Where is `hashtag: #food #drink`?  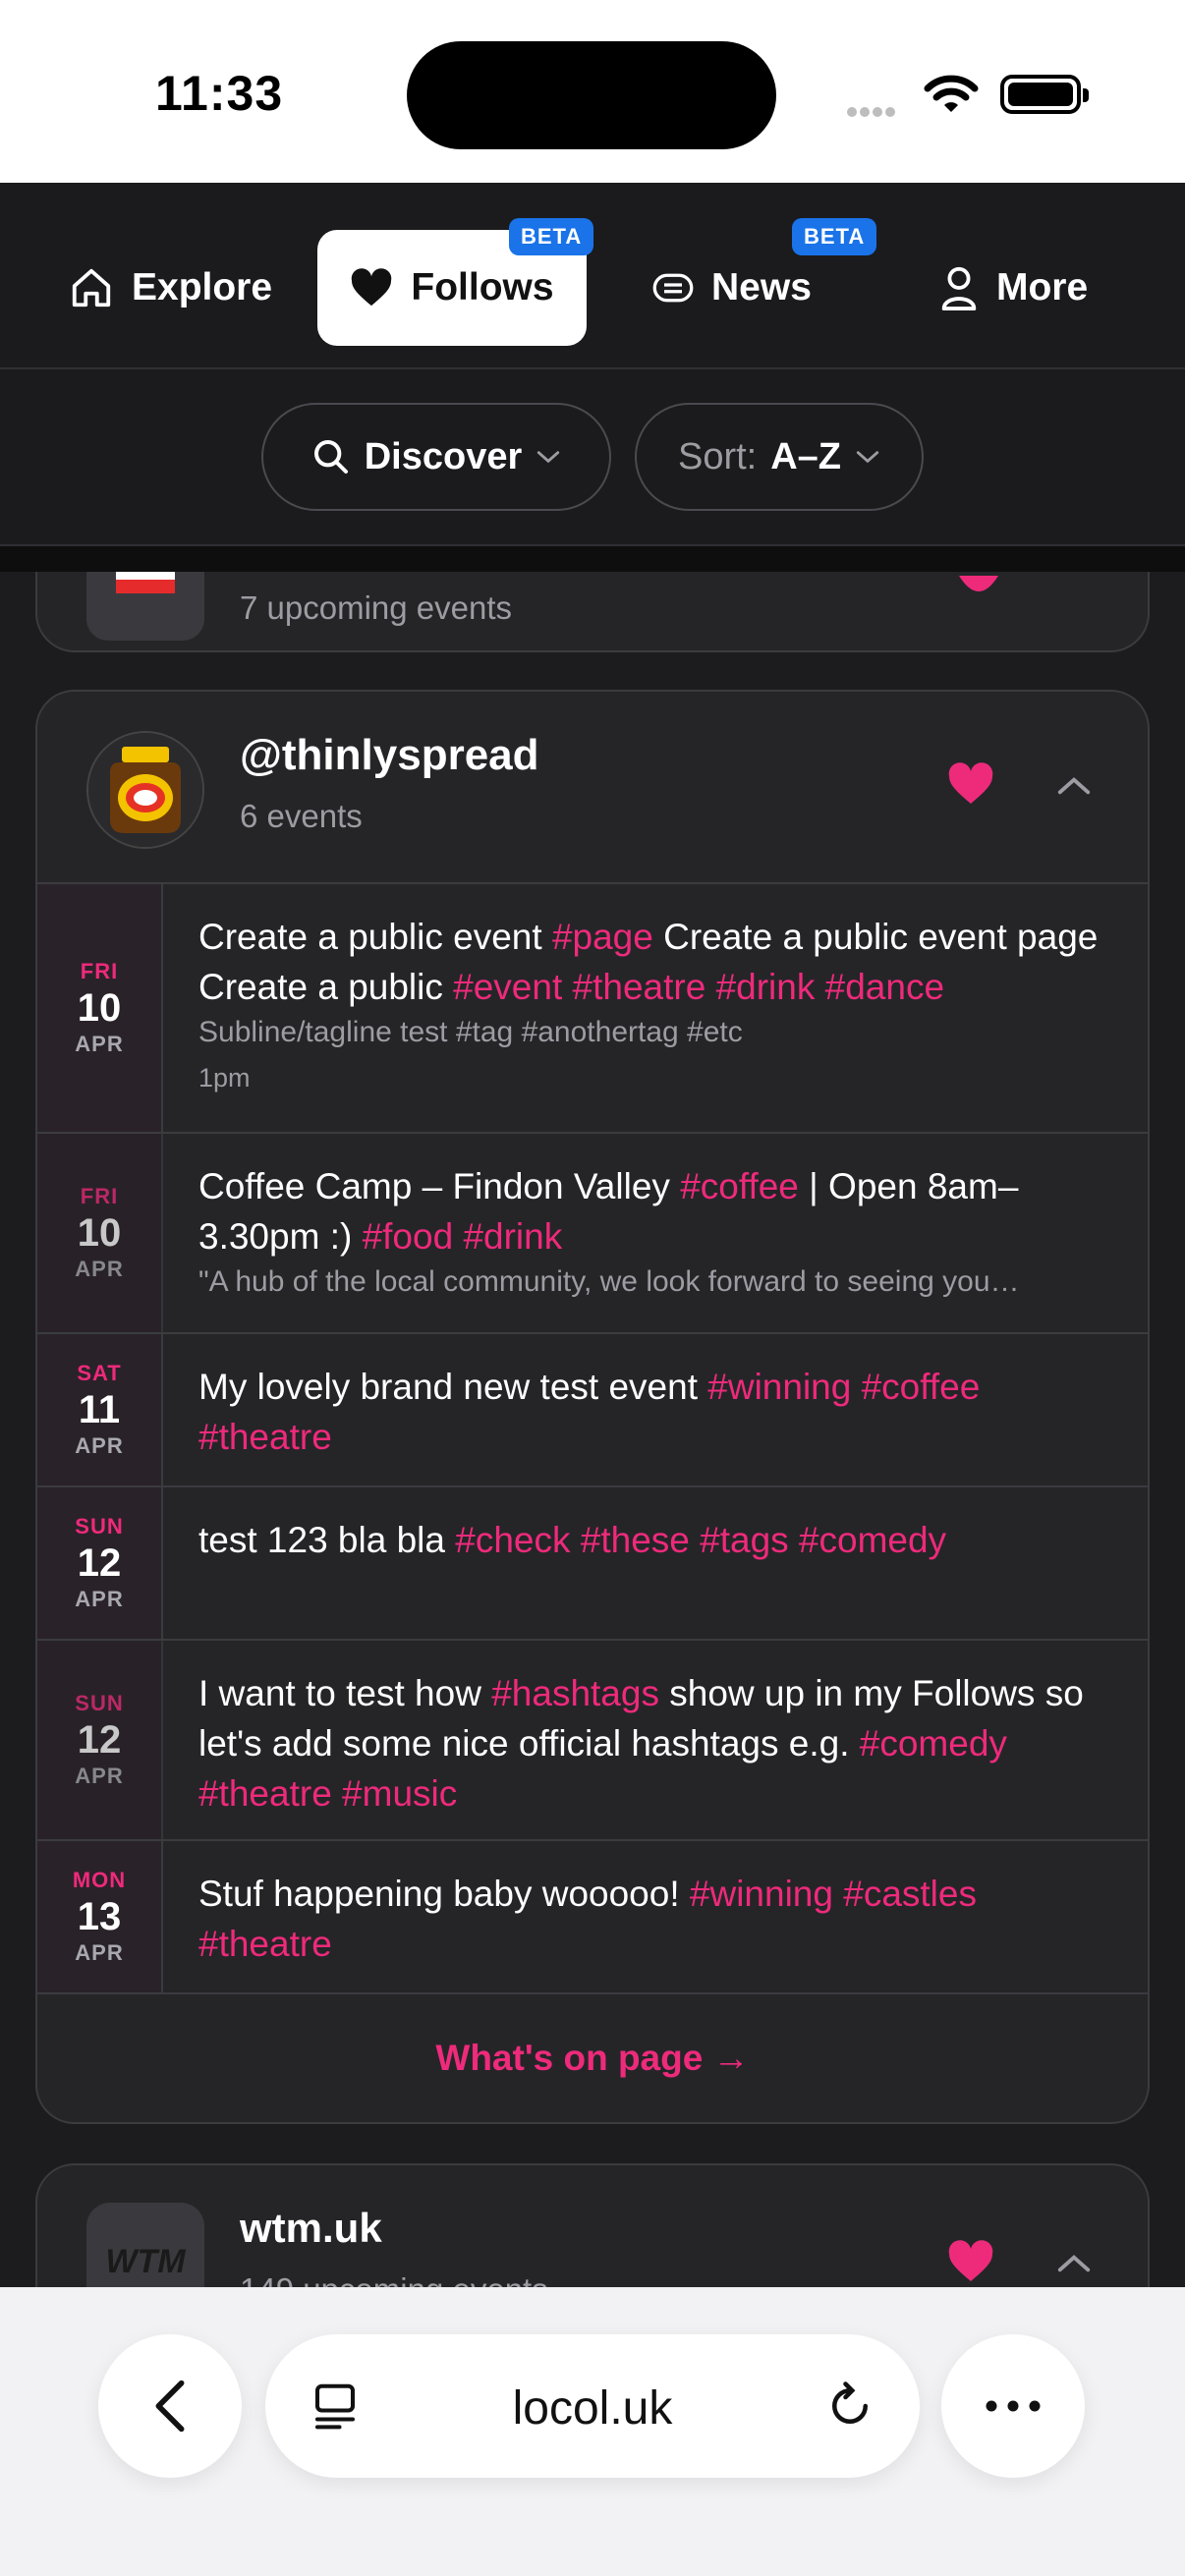
hashtag: #food #drink is located at coordinates (463, 1236).